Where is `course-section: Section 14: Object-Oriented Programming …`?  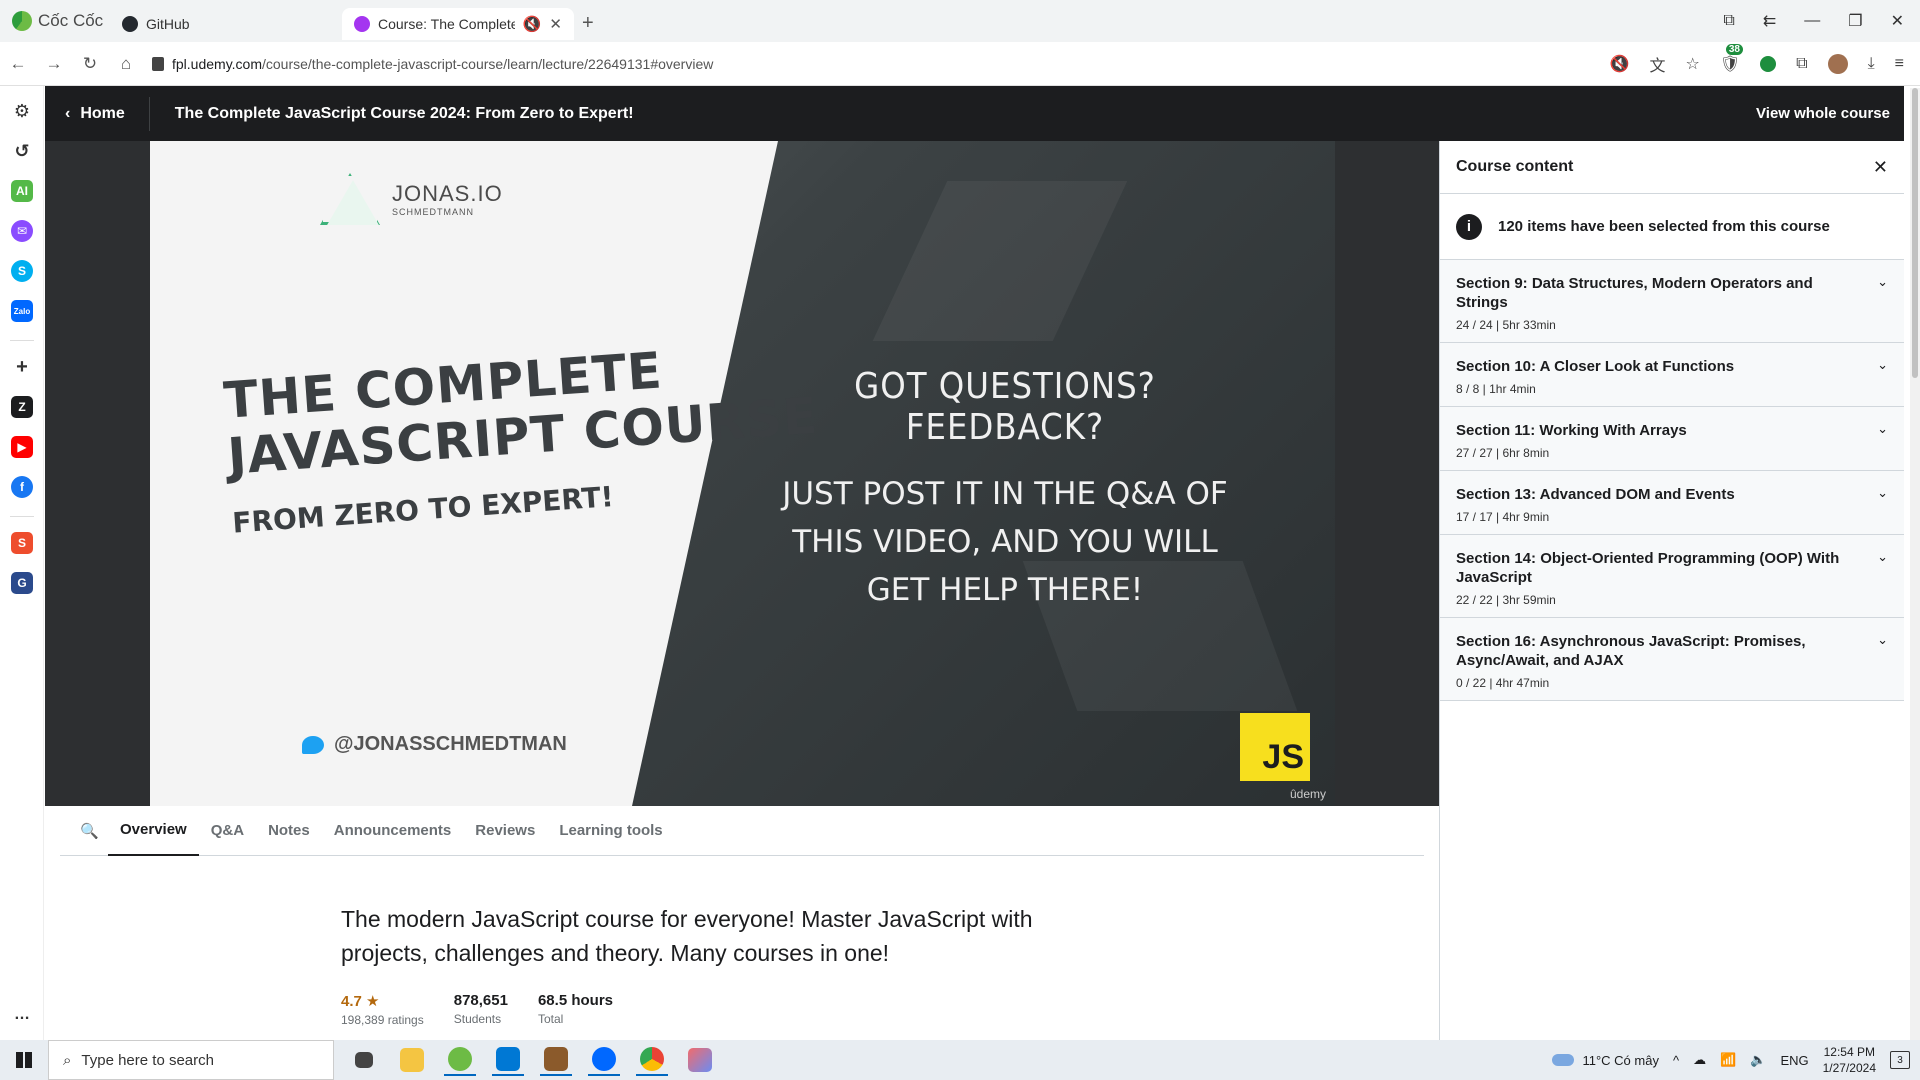 course-section: Section 14: Object-Oriented Programming … is located at coordinates (1672, 576).